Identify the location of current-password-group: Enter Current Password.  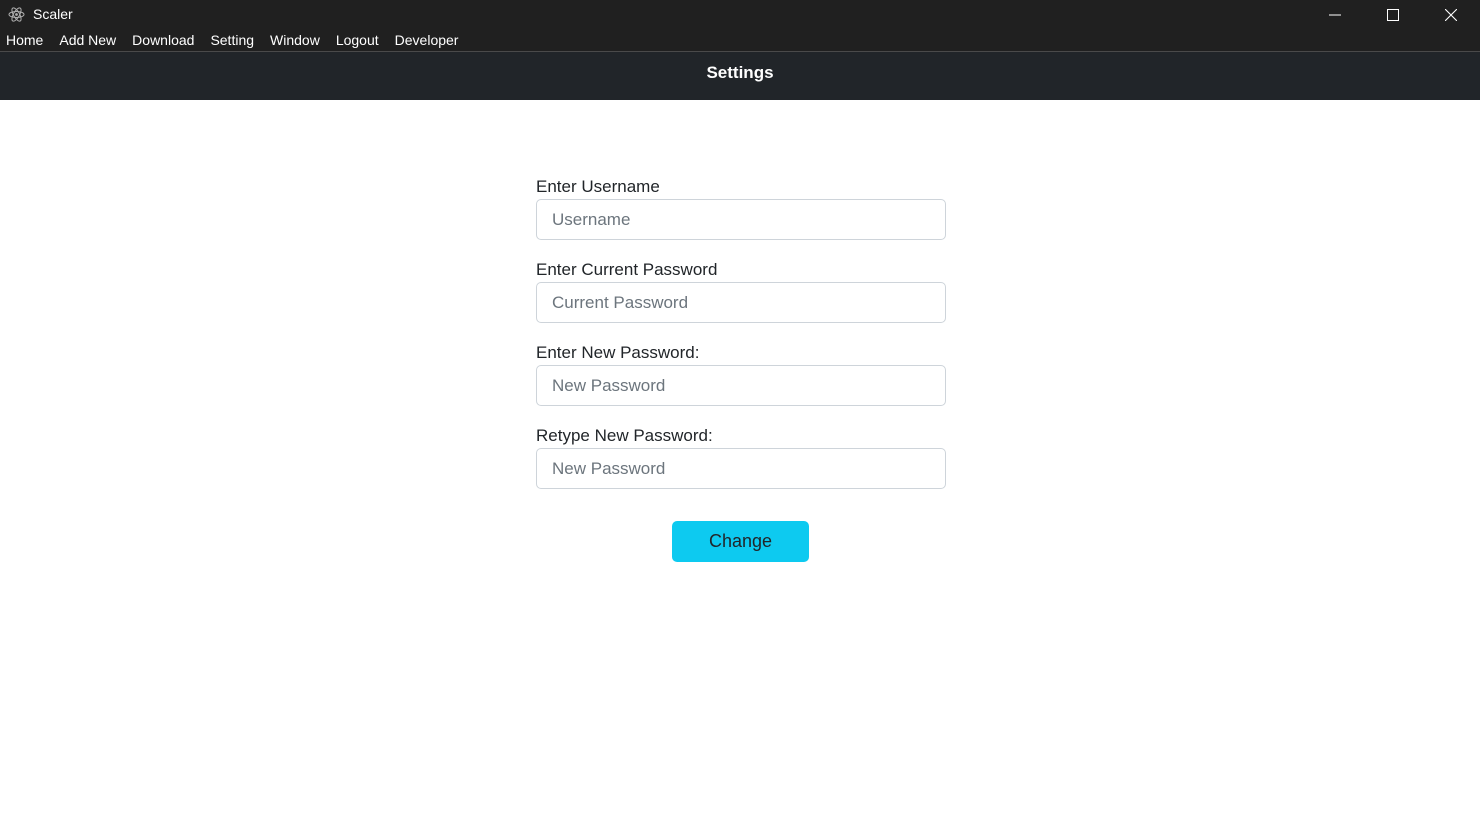
(741, 290).